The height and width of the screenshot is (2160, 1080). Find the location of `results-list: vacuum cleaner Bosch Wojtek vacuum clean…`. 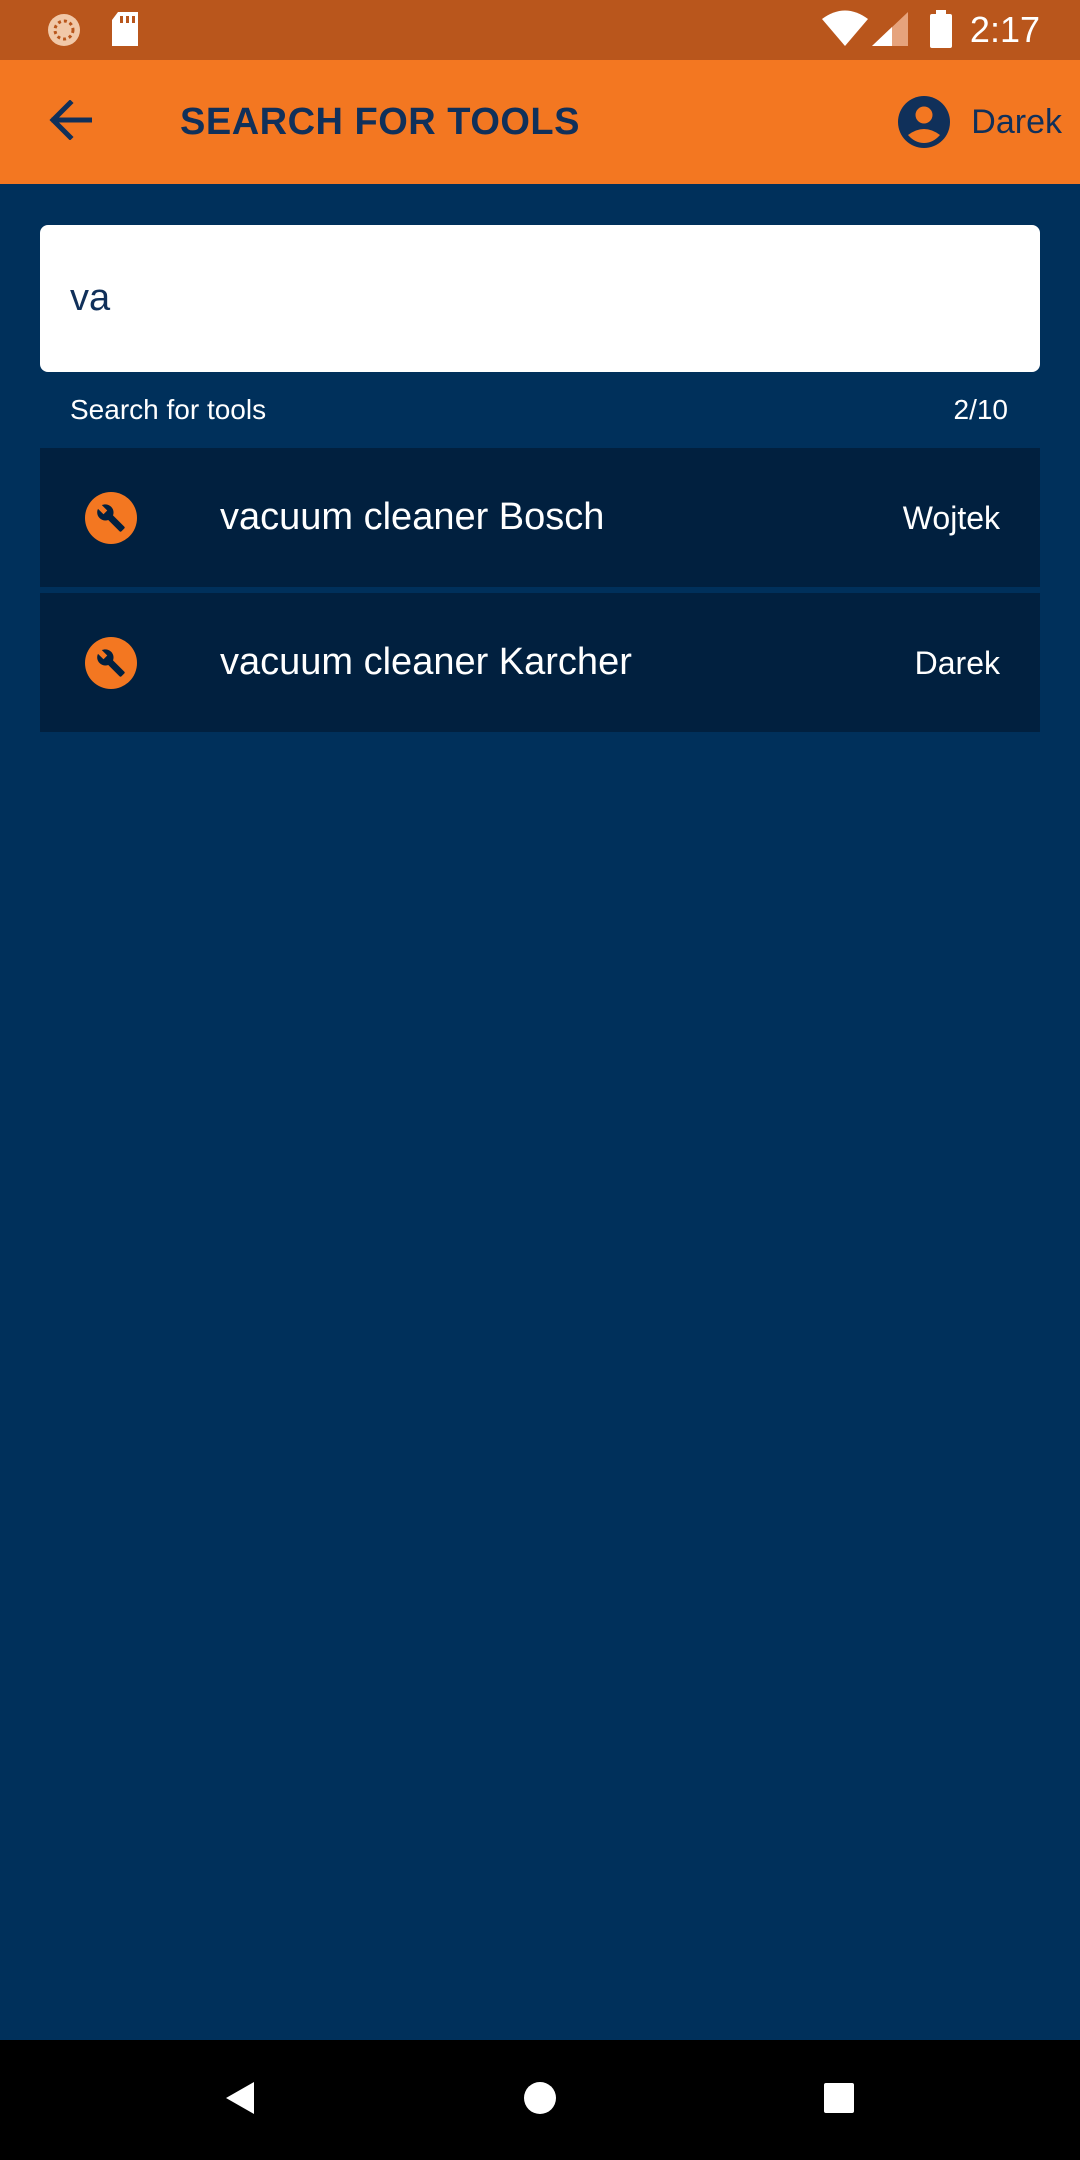

results-list: vacuum cleaner Bosch Wojtek vacuum clean… is located at coordinates (540, 593).